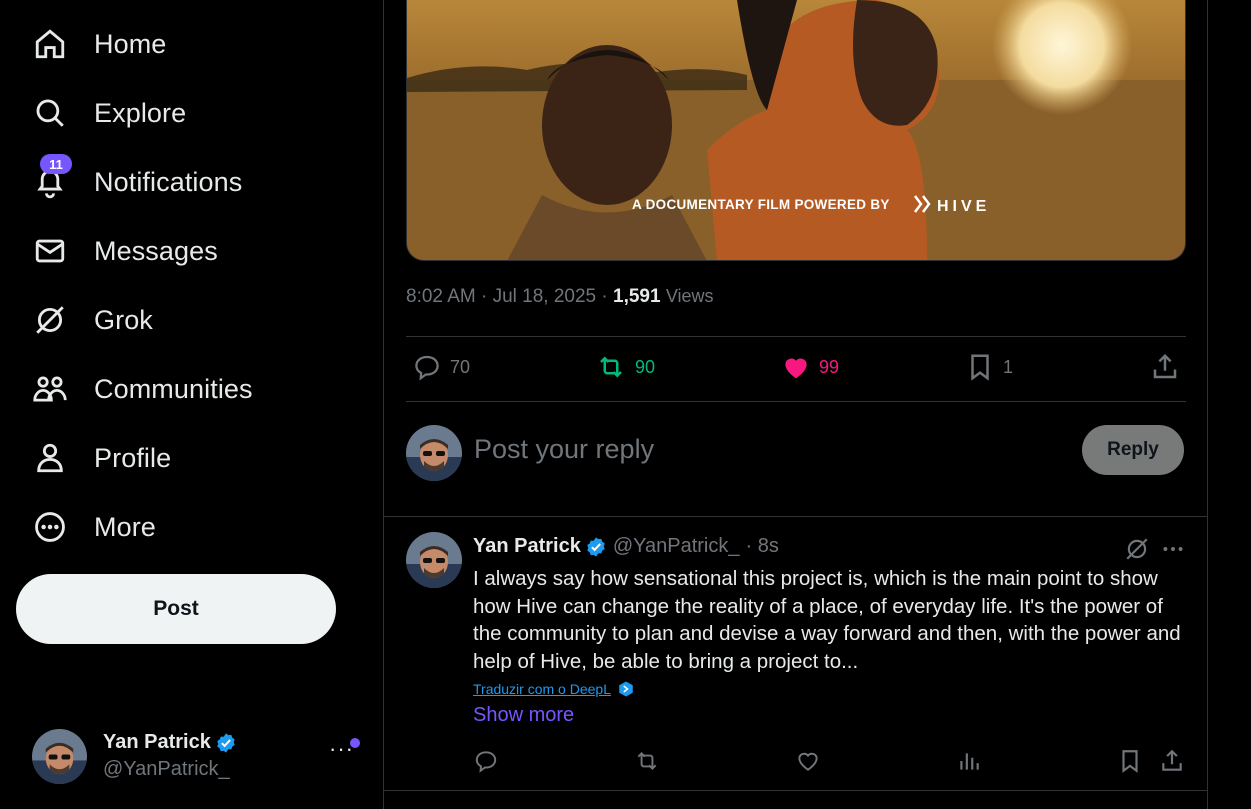 This screenshot has width=1251, height=809. Describe the element at coordinates (156, 250) in the screenshot. I see `nav-messages-label: Messages` at that location.